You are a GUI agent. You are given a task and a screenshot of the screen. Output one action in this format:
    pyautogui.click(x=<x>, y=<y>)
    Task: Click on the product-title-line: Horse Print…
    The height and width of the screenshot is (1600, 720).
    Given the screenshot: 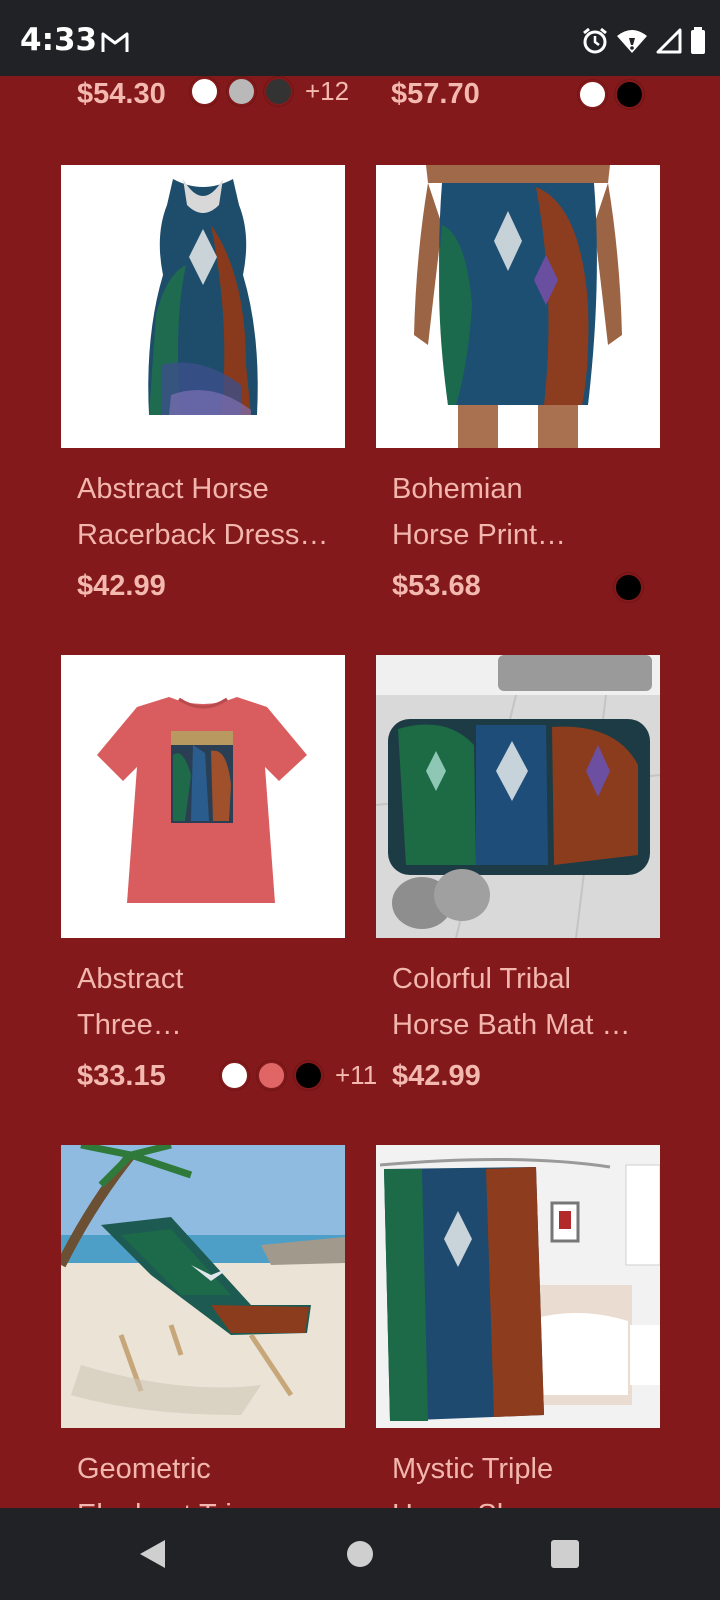 What is the action you would take?
    pyautogui.click(x=479, y=535)
    